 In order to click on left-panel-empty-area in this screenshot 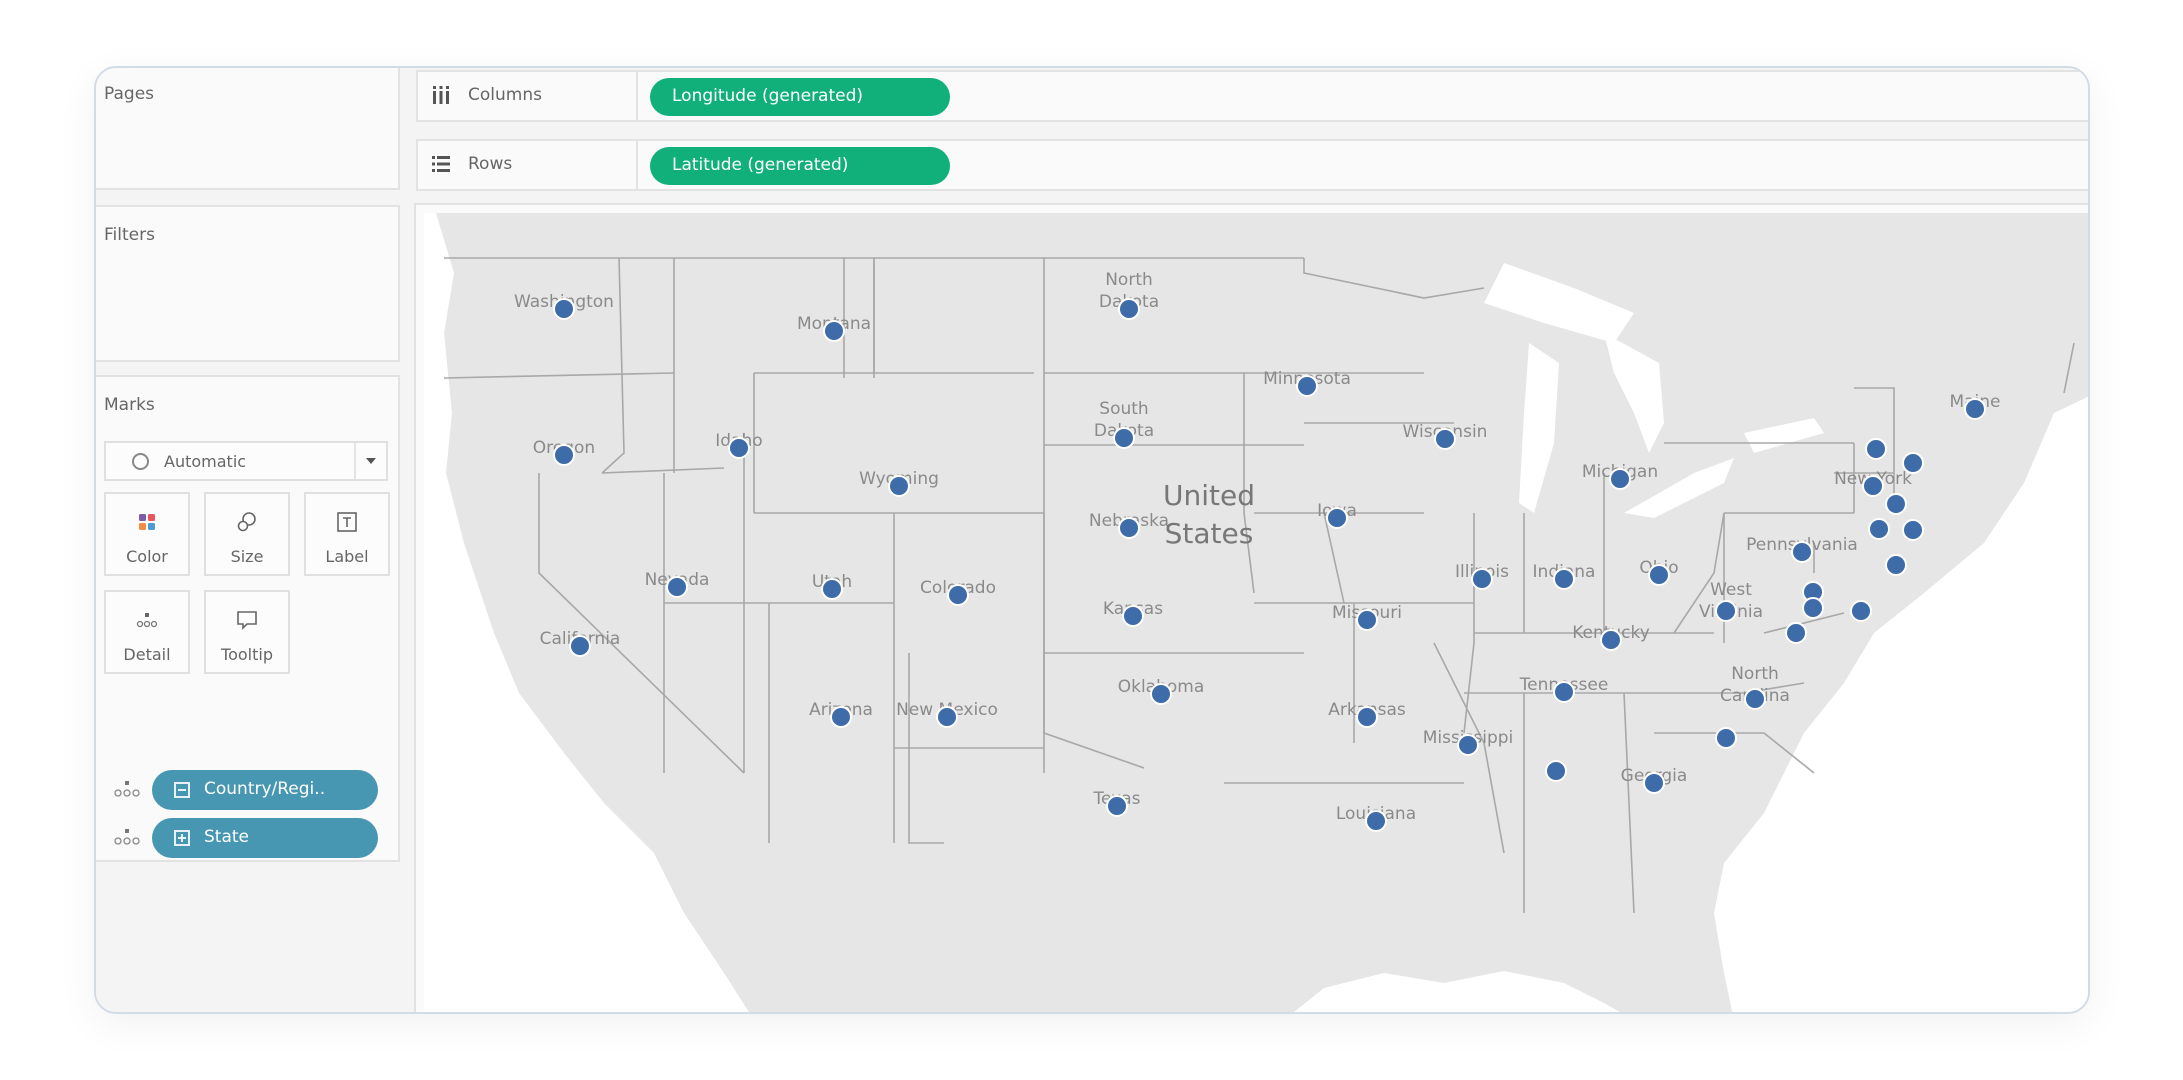, I will do `click(248, 937)`.